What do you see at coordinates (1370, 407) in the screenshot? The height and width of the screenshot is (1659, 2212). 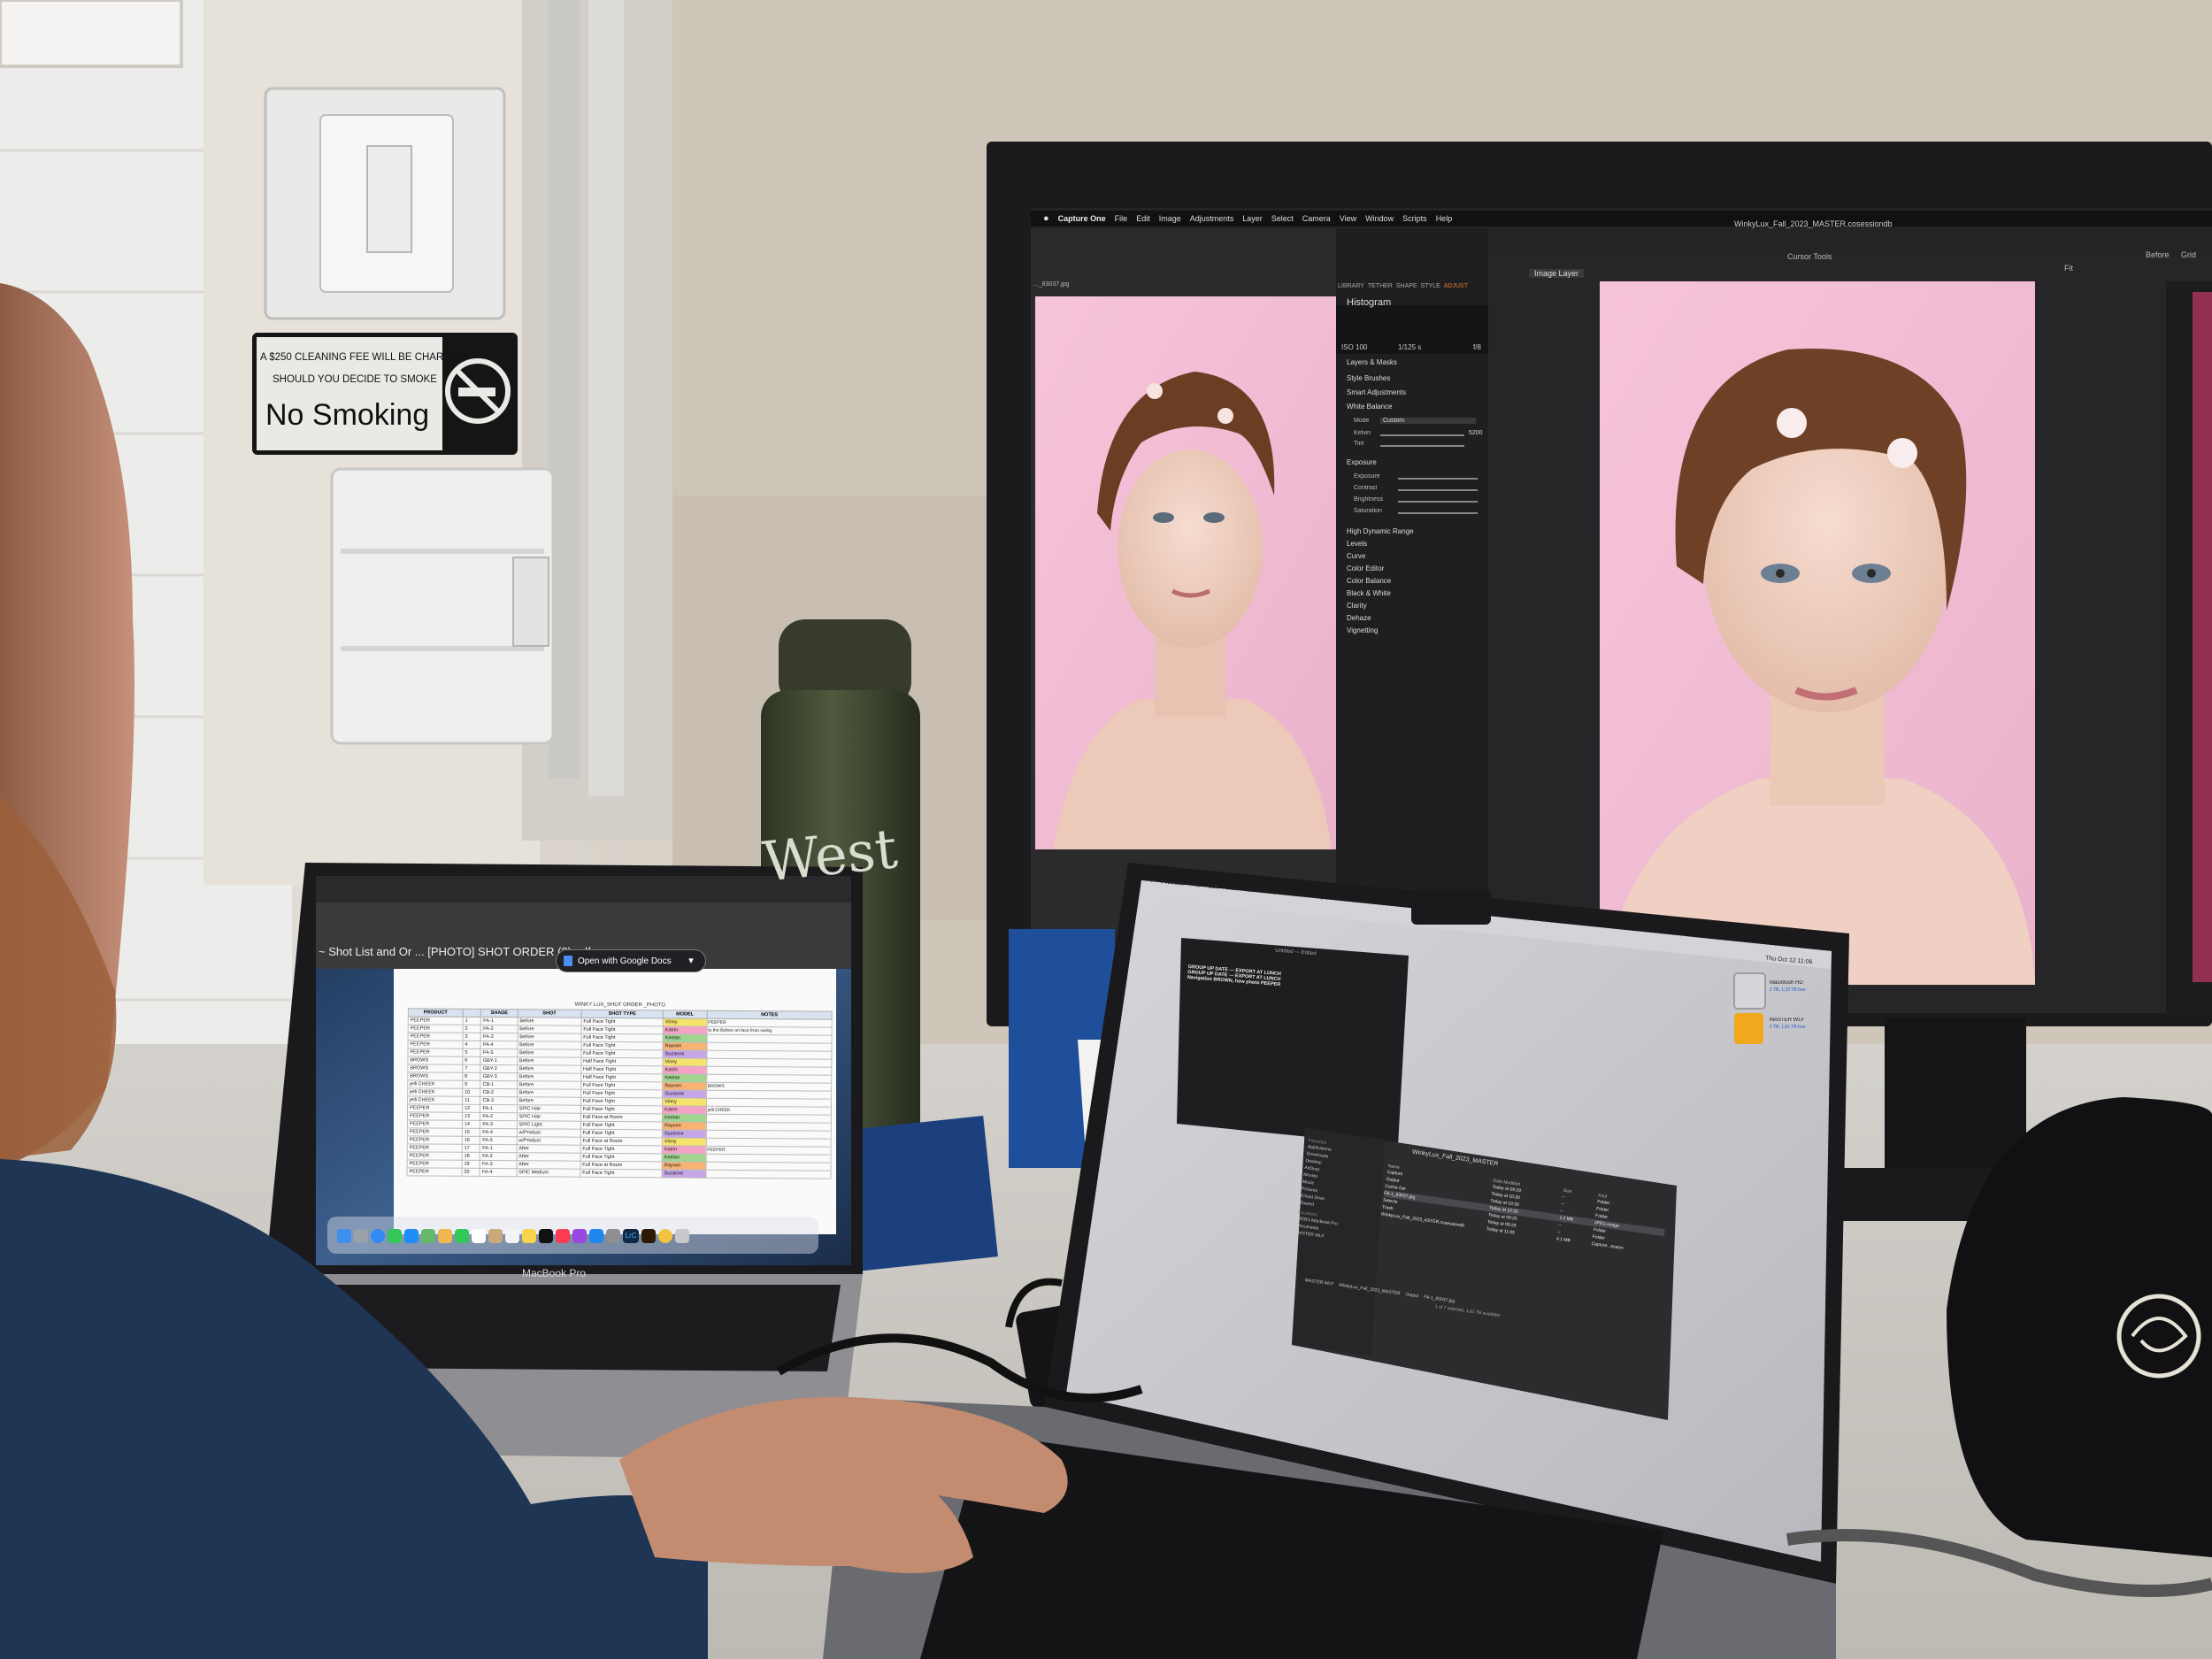 I see `panel-white-balance: White Balance` at bounding box center [1370, 407].